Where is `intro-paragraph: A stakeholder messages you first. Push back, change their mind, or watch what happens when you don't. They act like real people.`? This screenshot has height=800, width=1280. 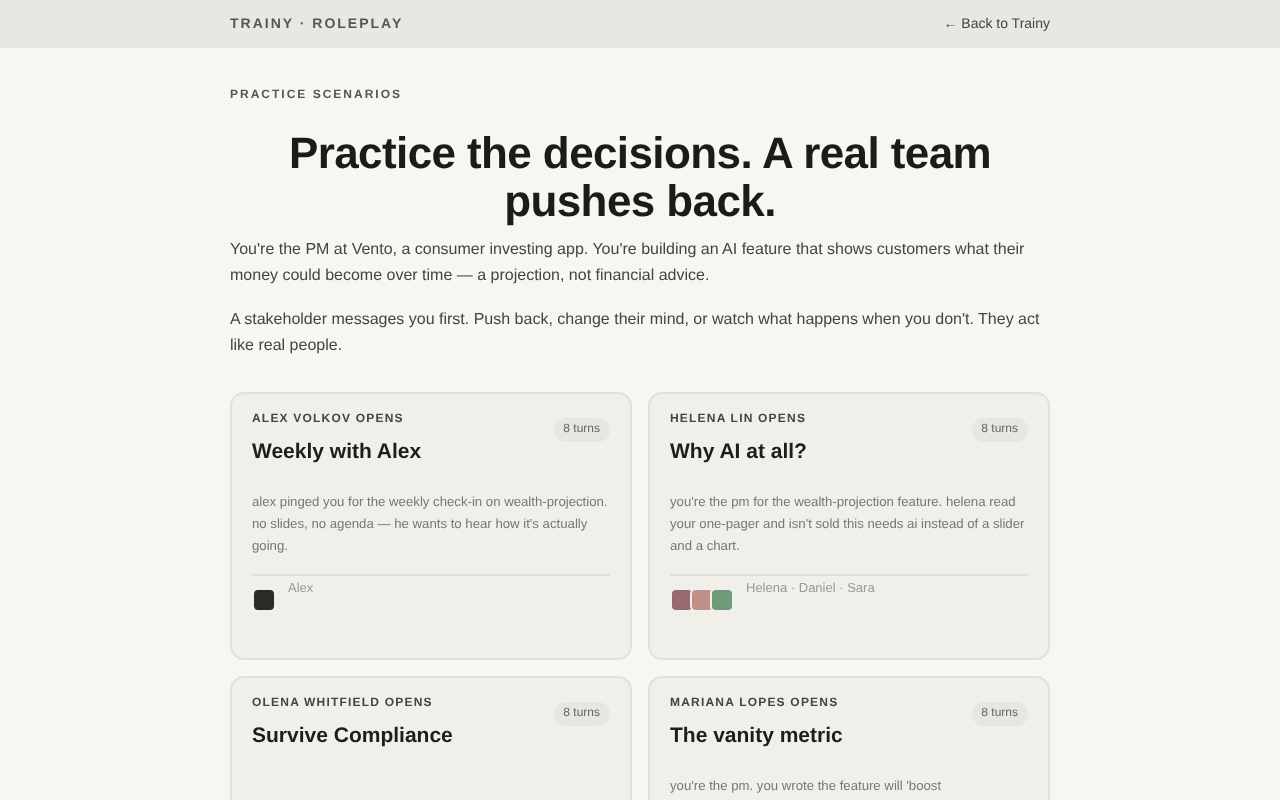
intro-paragraph: A stakeholder messages you first. Push back, change their mind, or watch what happens when you don't. They act like real people. is located at coordinates (636, 333).